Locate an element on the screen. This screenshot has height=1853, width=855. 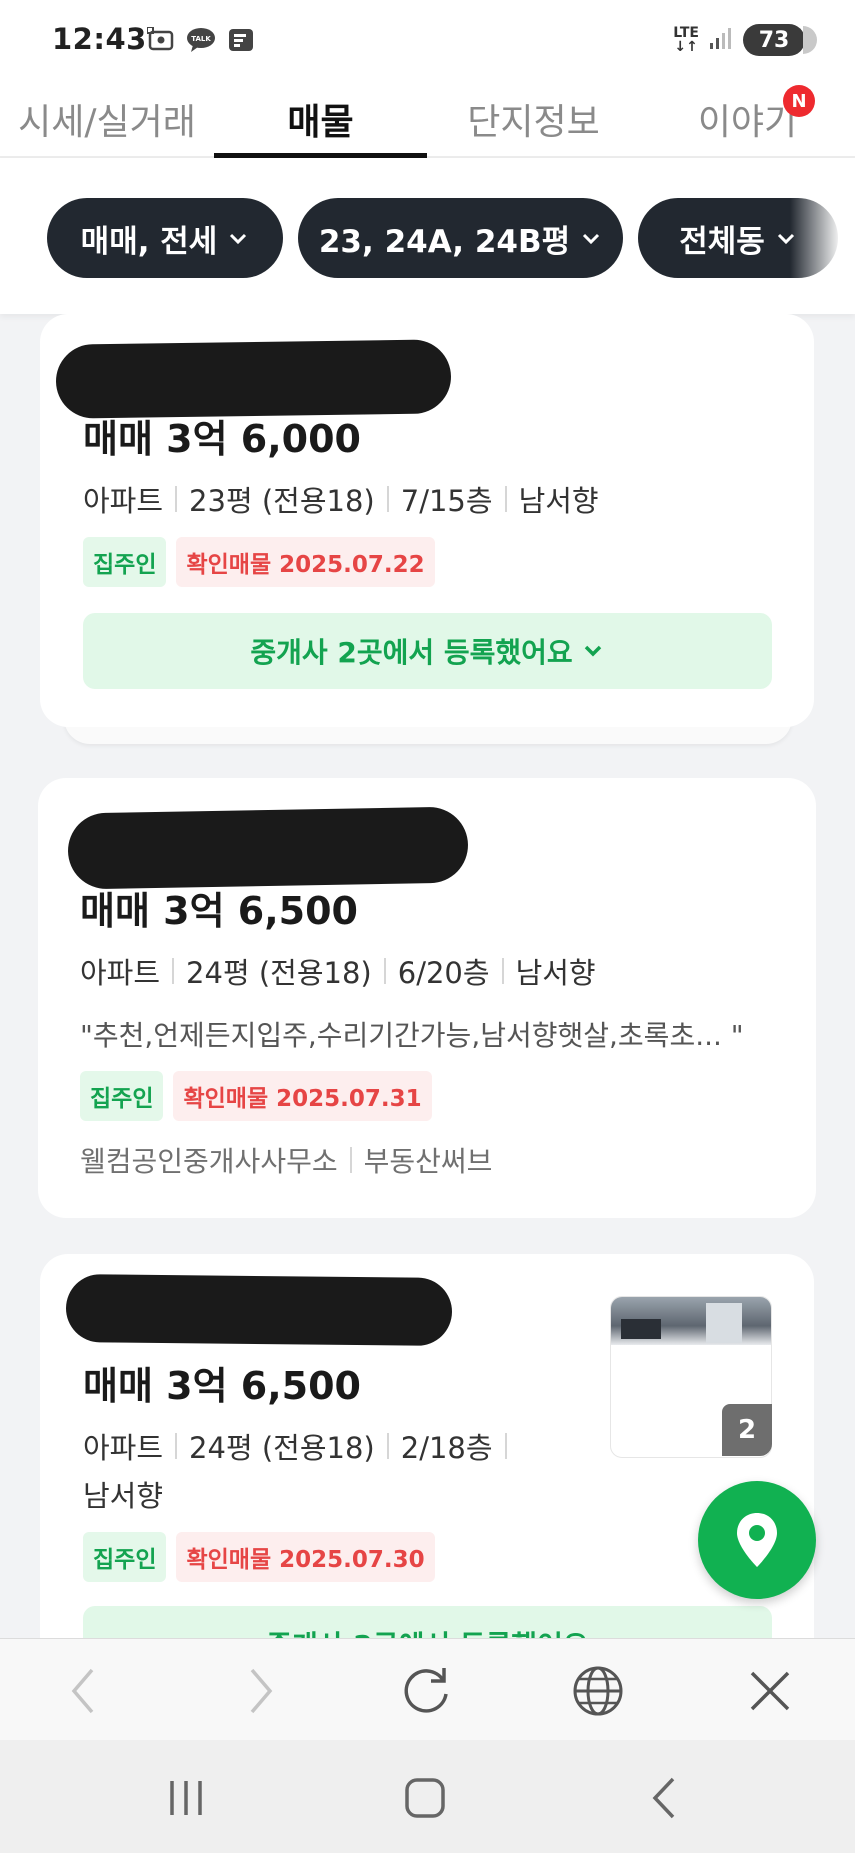
filter-bar: 매매, 전세 23, 24A, 24B평 전체동 is located at coordinates (427, 236).